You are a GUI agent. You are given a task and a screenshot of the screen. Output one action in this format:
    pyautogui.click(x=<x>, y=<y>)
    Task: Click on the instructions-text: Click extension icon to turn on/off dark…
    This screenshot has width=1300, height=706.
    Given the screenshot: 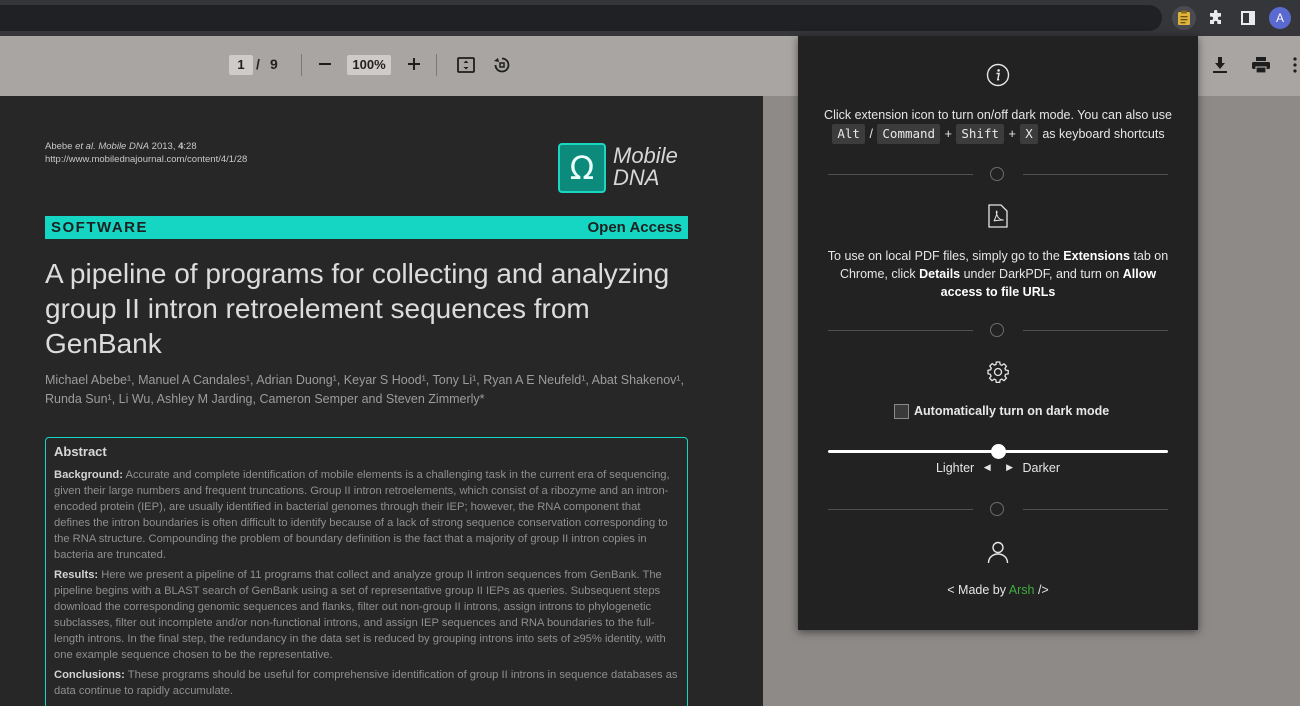 What is the action you would take?
    pyautogui.click(x=998, y=125)
    